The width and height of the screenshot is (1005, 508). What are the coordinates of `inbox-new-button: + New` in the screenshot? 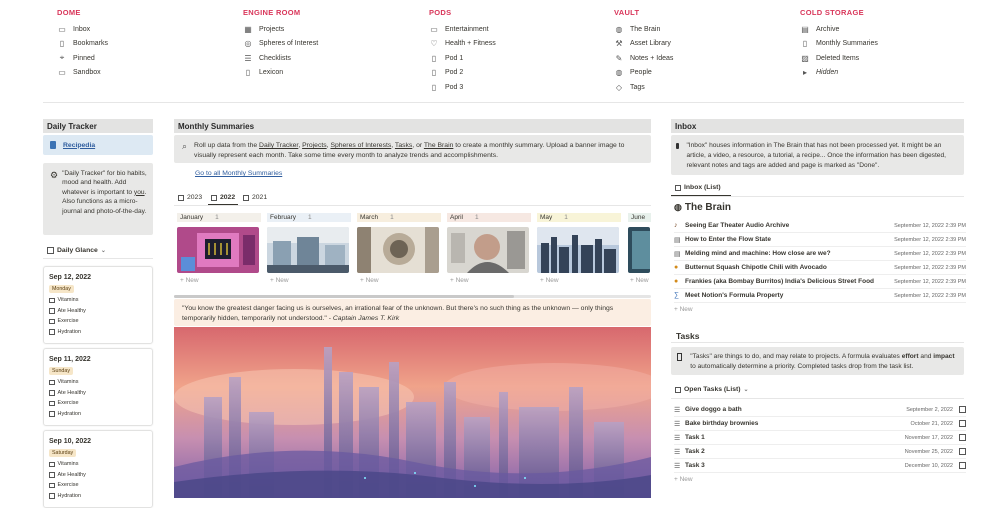 It's located at (683, 309).